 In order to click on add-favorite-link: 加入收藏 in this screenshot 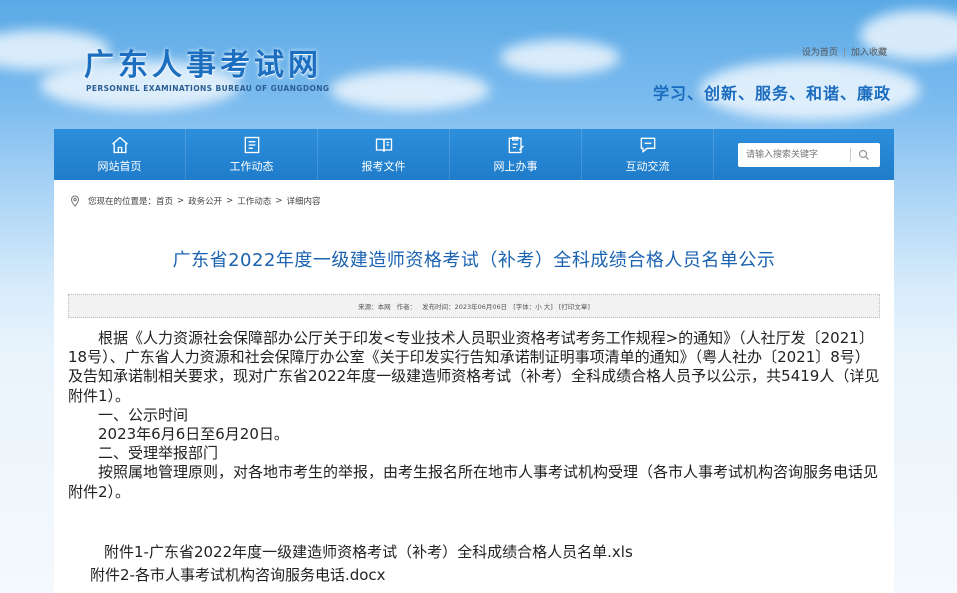, I will do `click(869, 53)`.